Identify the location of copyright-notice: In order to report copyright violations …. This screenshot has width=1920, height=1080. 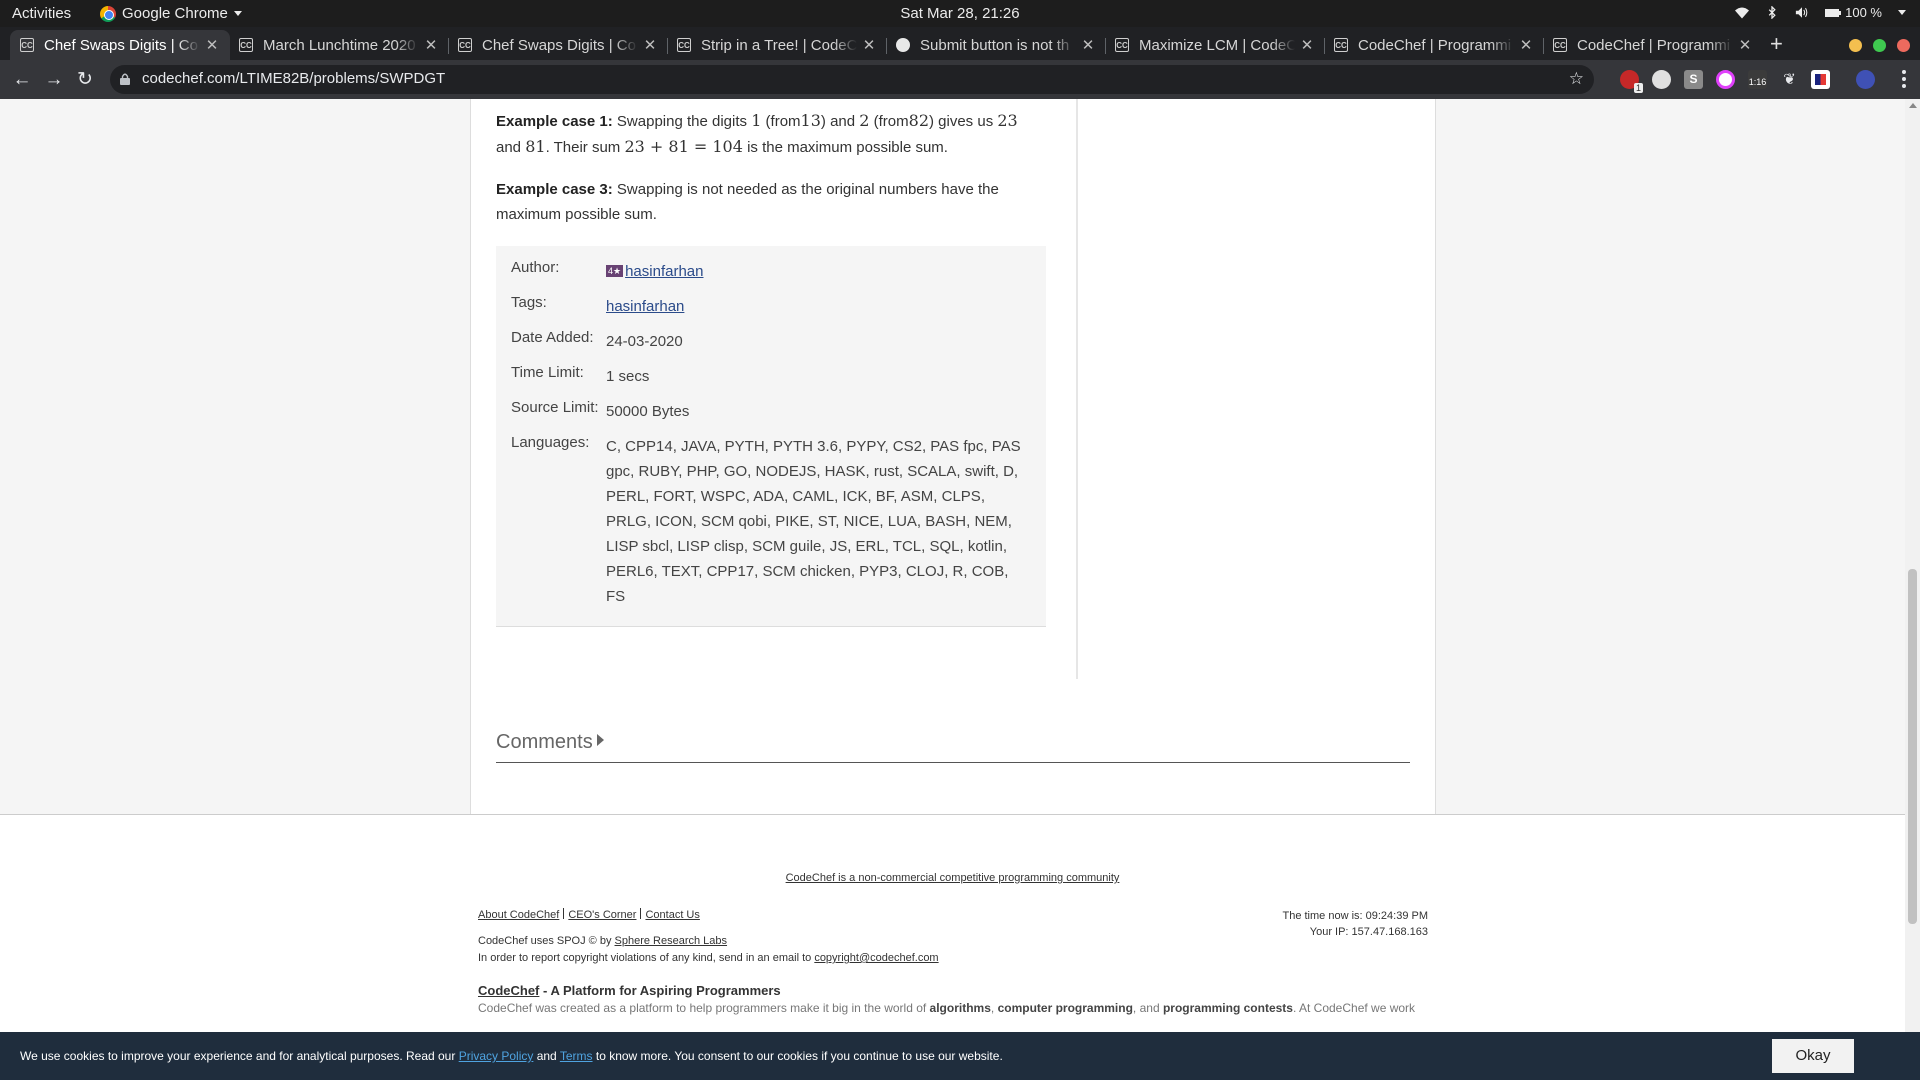
(708, 958).